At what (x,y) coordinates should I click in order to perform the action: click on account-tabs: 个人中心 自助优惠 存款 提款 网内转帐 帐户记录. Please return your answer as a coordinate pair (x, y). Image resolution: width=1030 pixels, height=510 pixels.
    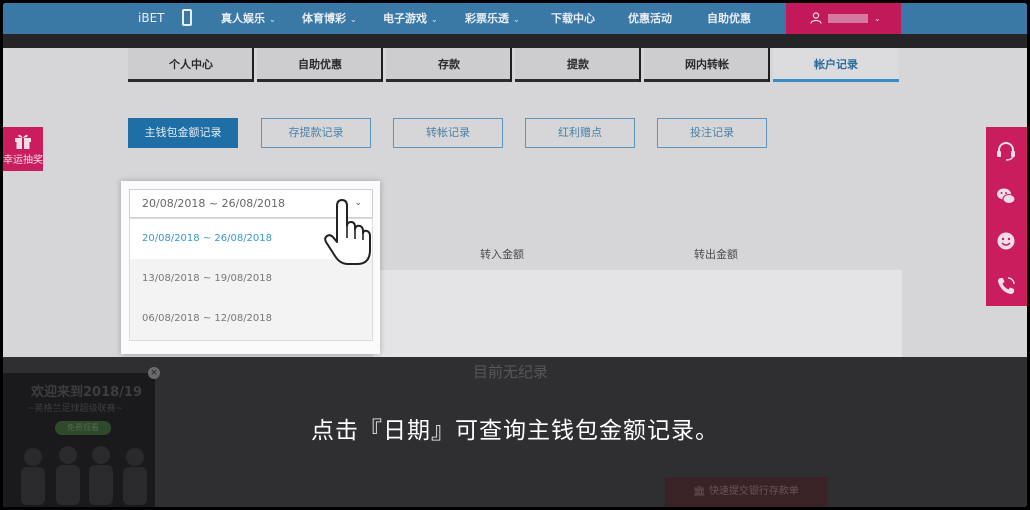
    Looking at the image, I should click on (515, 65).